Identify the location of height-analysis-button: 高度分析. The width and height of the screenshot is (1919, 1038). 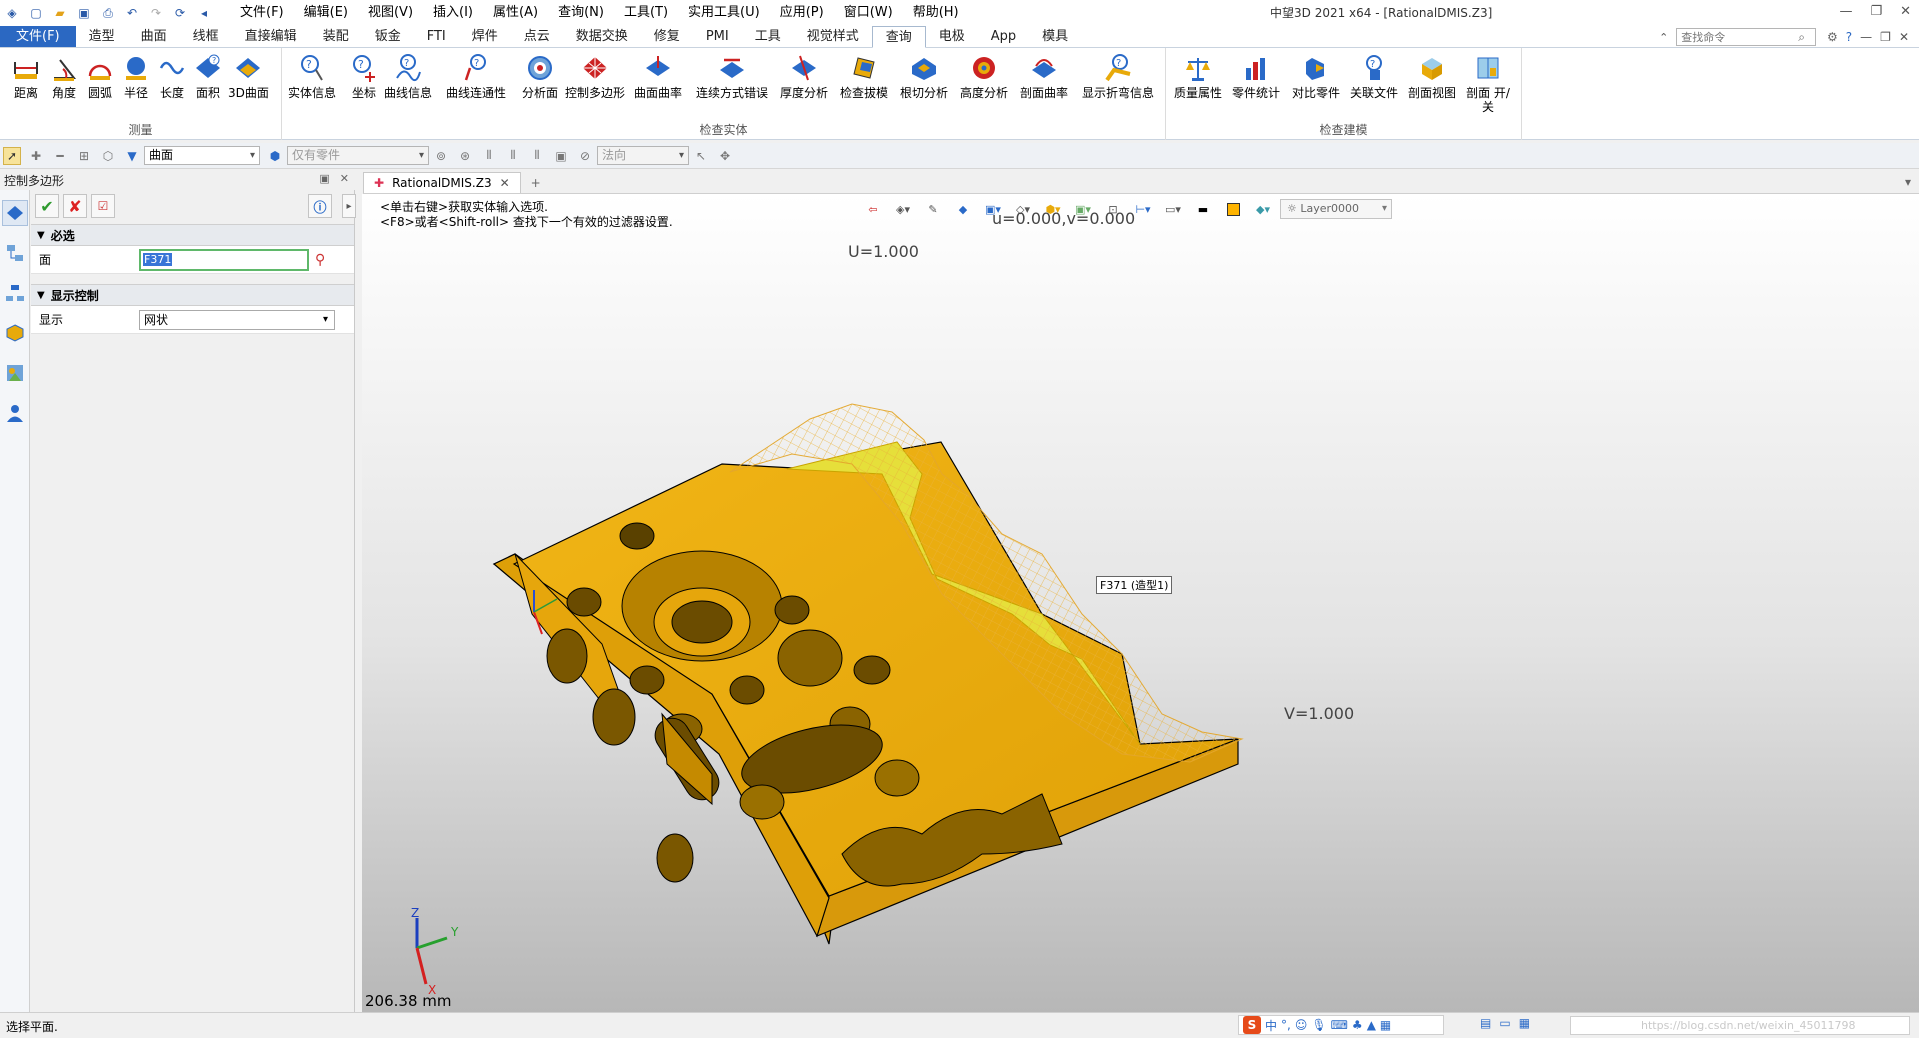
(984, 76).